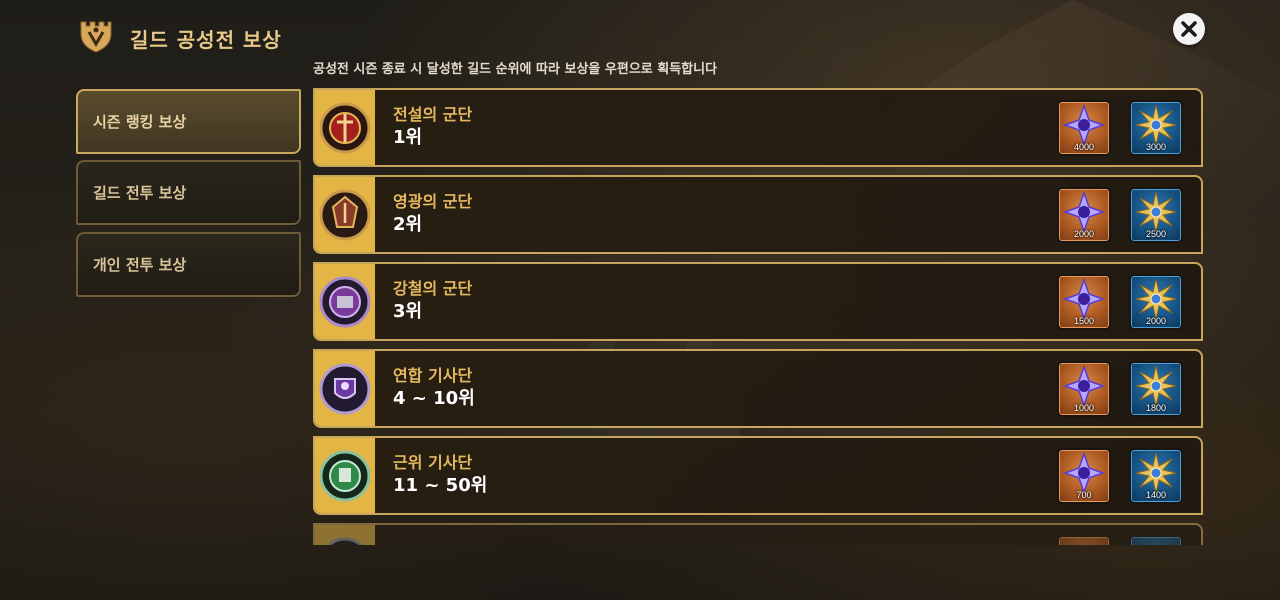 The image size is (1280, 600). What do you see at coordinates (345, 541) in the screenshot?
I see `emblem-icon` at bounding box center [345, 541].